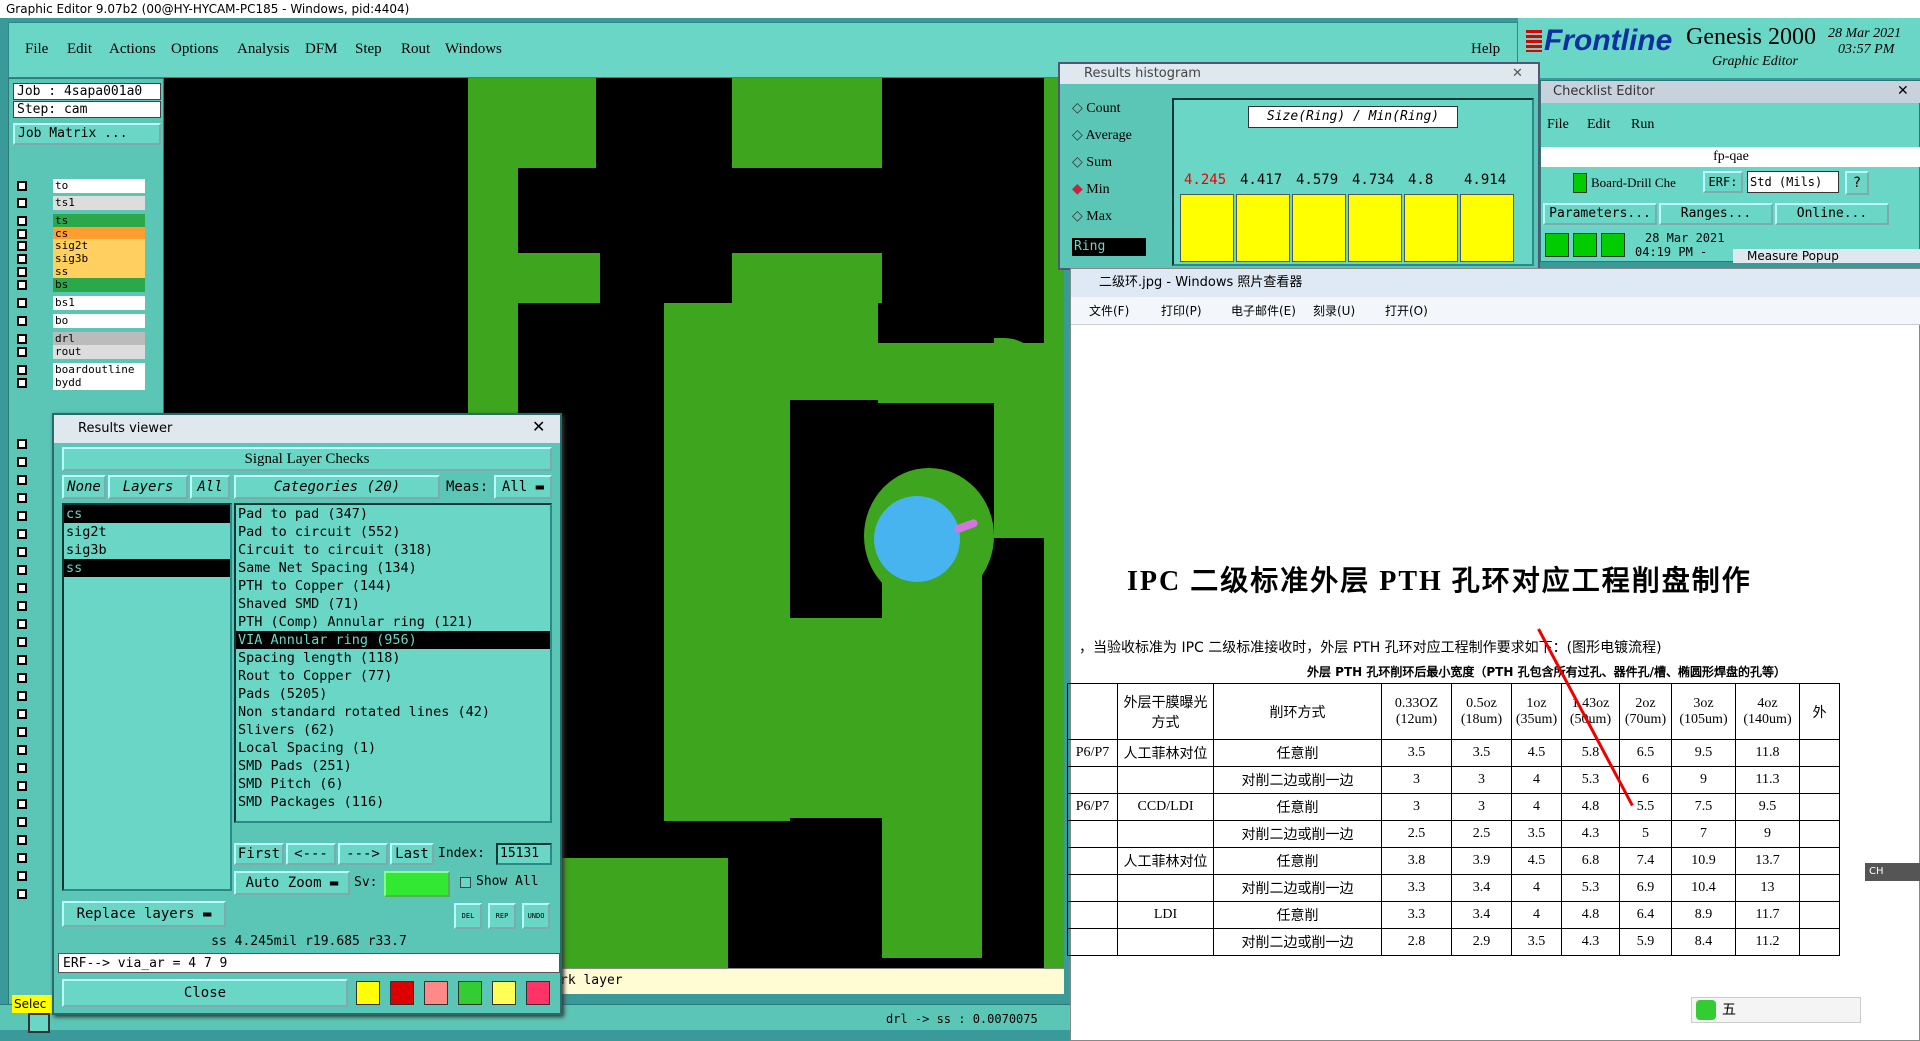 This screenshot has height=1041, width=1920. Describe the element at coordinates (393, 730) in the screenshot. I see `category-item: Slivers (62)` at that location.